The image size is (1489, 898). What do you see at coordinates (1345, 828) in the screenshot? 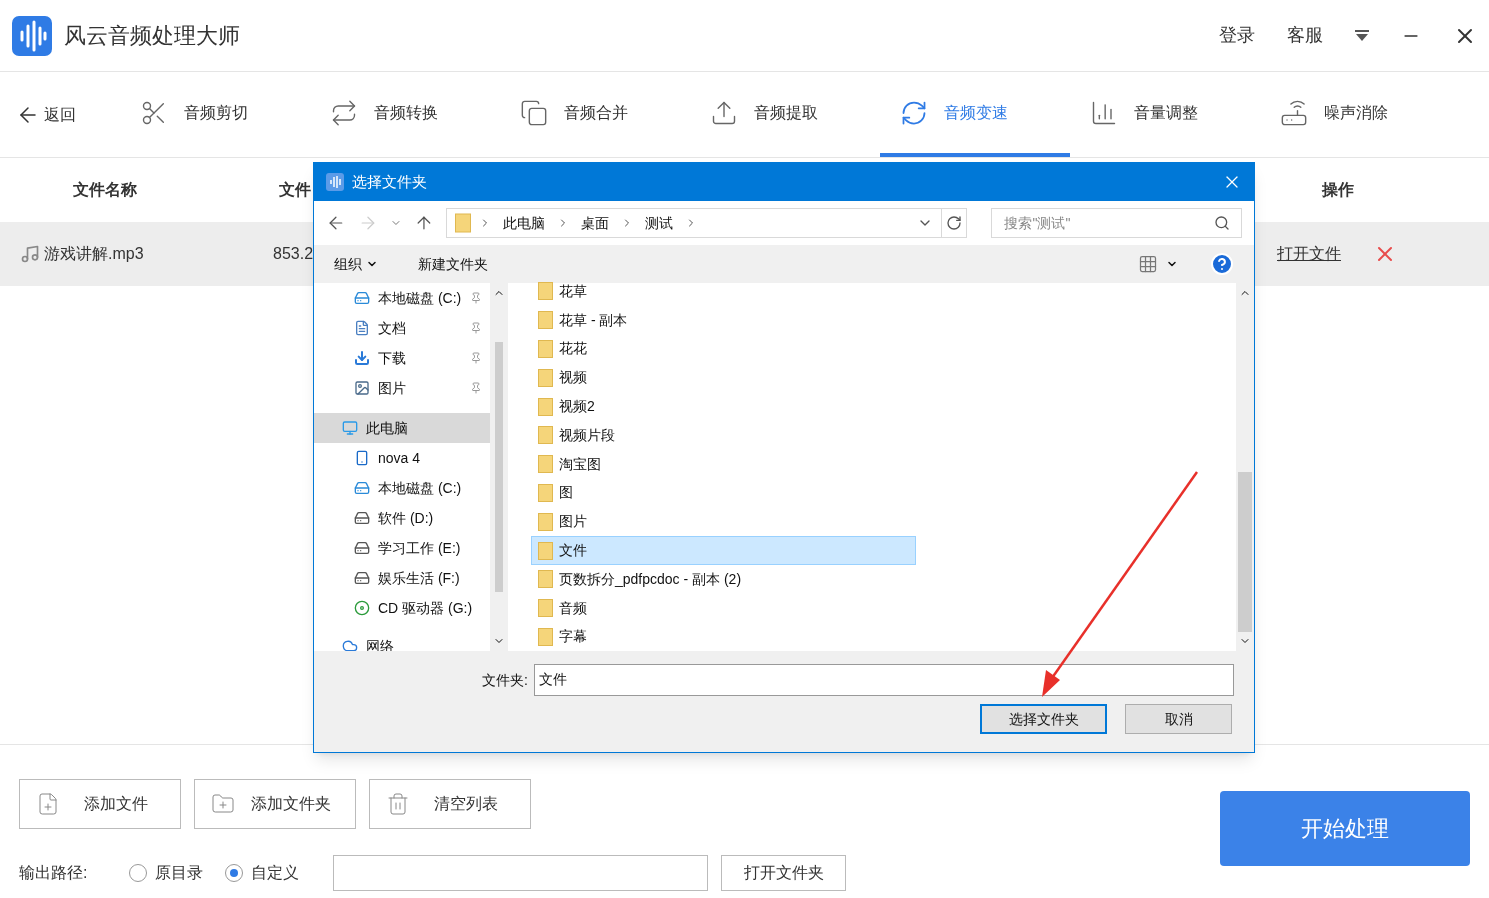
I see `start-button: 开始处理` at bounding box center [1345, 828].